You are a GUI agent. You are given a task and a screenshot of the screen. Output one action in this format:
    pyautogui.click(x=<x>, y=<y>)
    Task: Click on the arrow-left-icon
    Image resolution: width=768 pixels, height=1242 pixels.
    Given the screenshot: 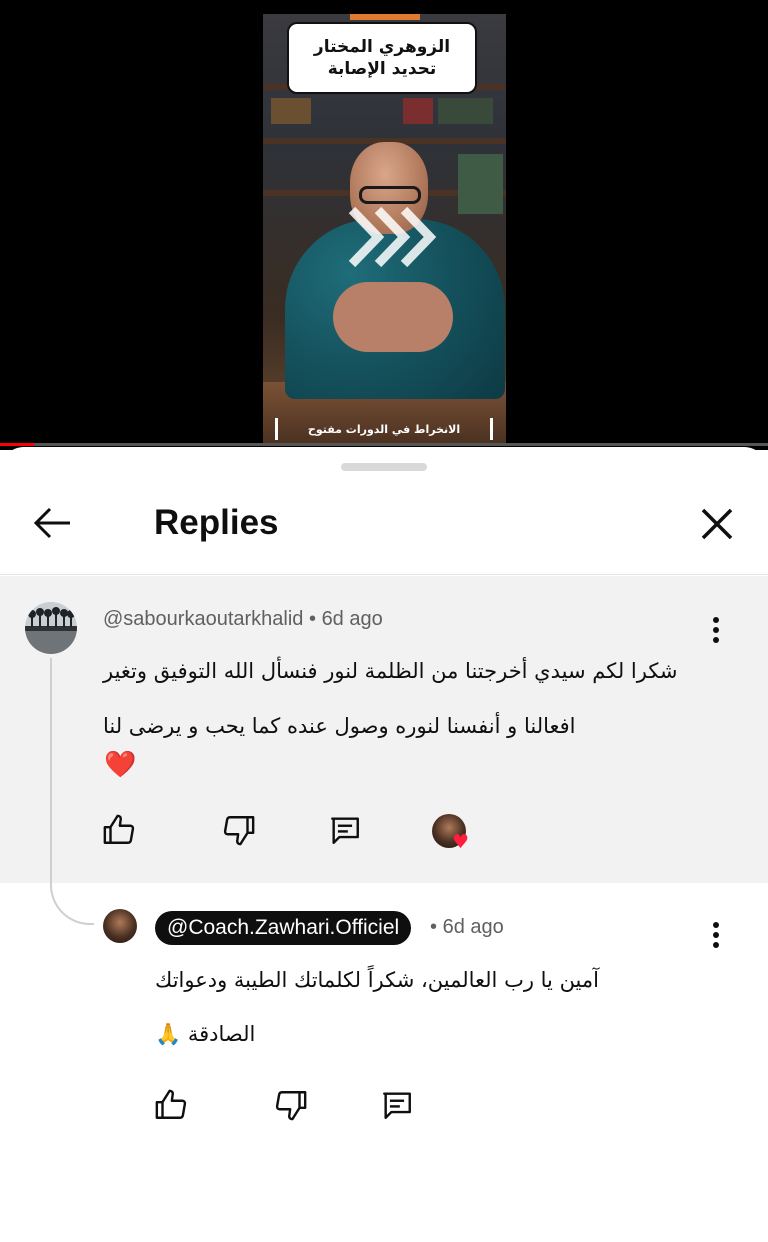 What is the action you would take?
    pyautogui.click(x=51, y=523)
    